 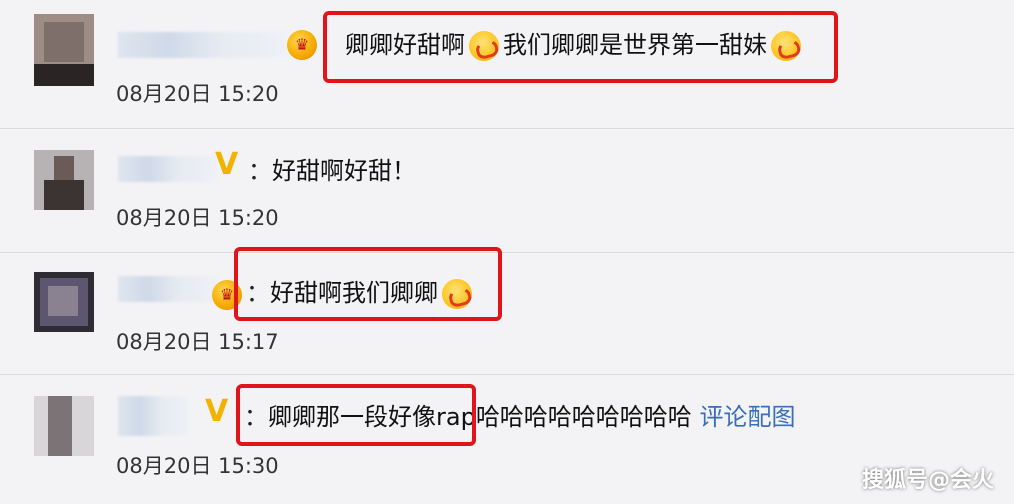 I want to click on crown-badge-icon: ♛, so click(x=302, y=45).